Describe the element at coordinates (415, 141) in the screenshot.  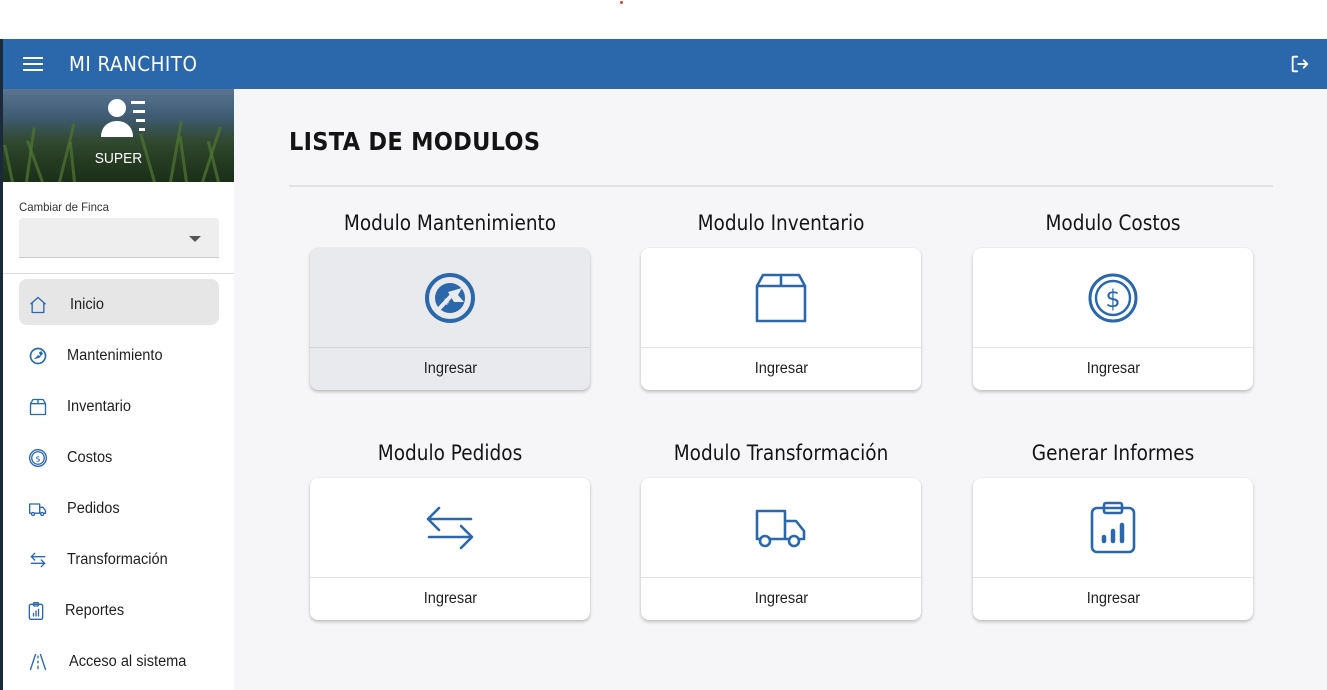
I see `page-title: LISTA DE MODULOS` at that location.